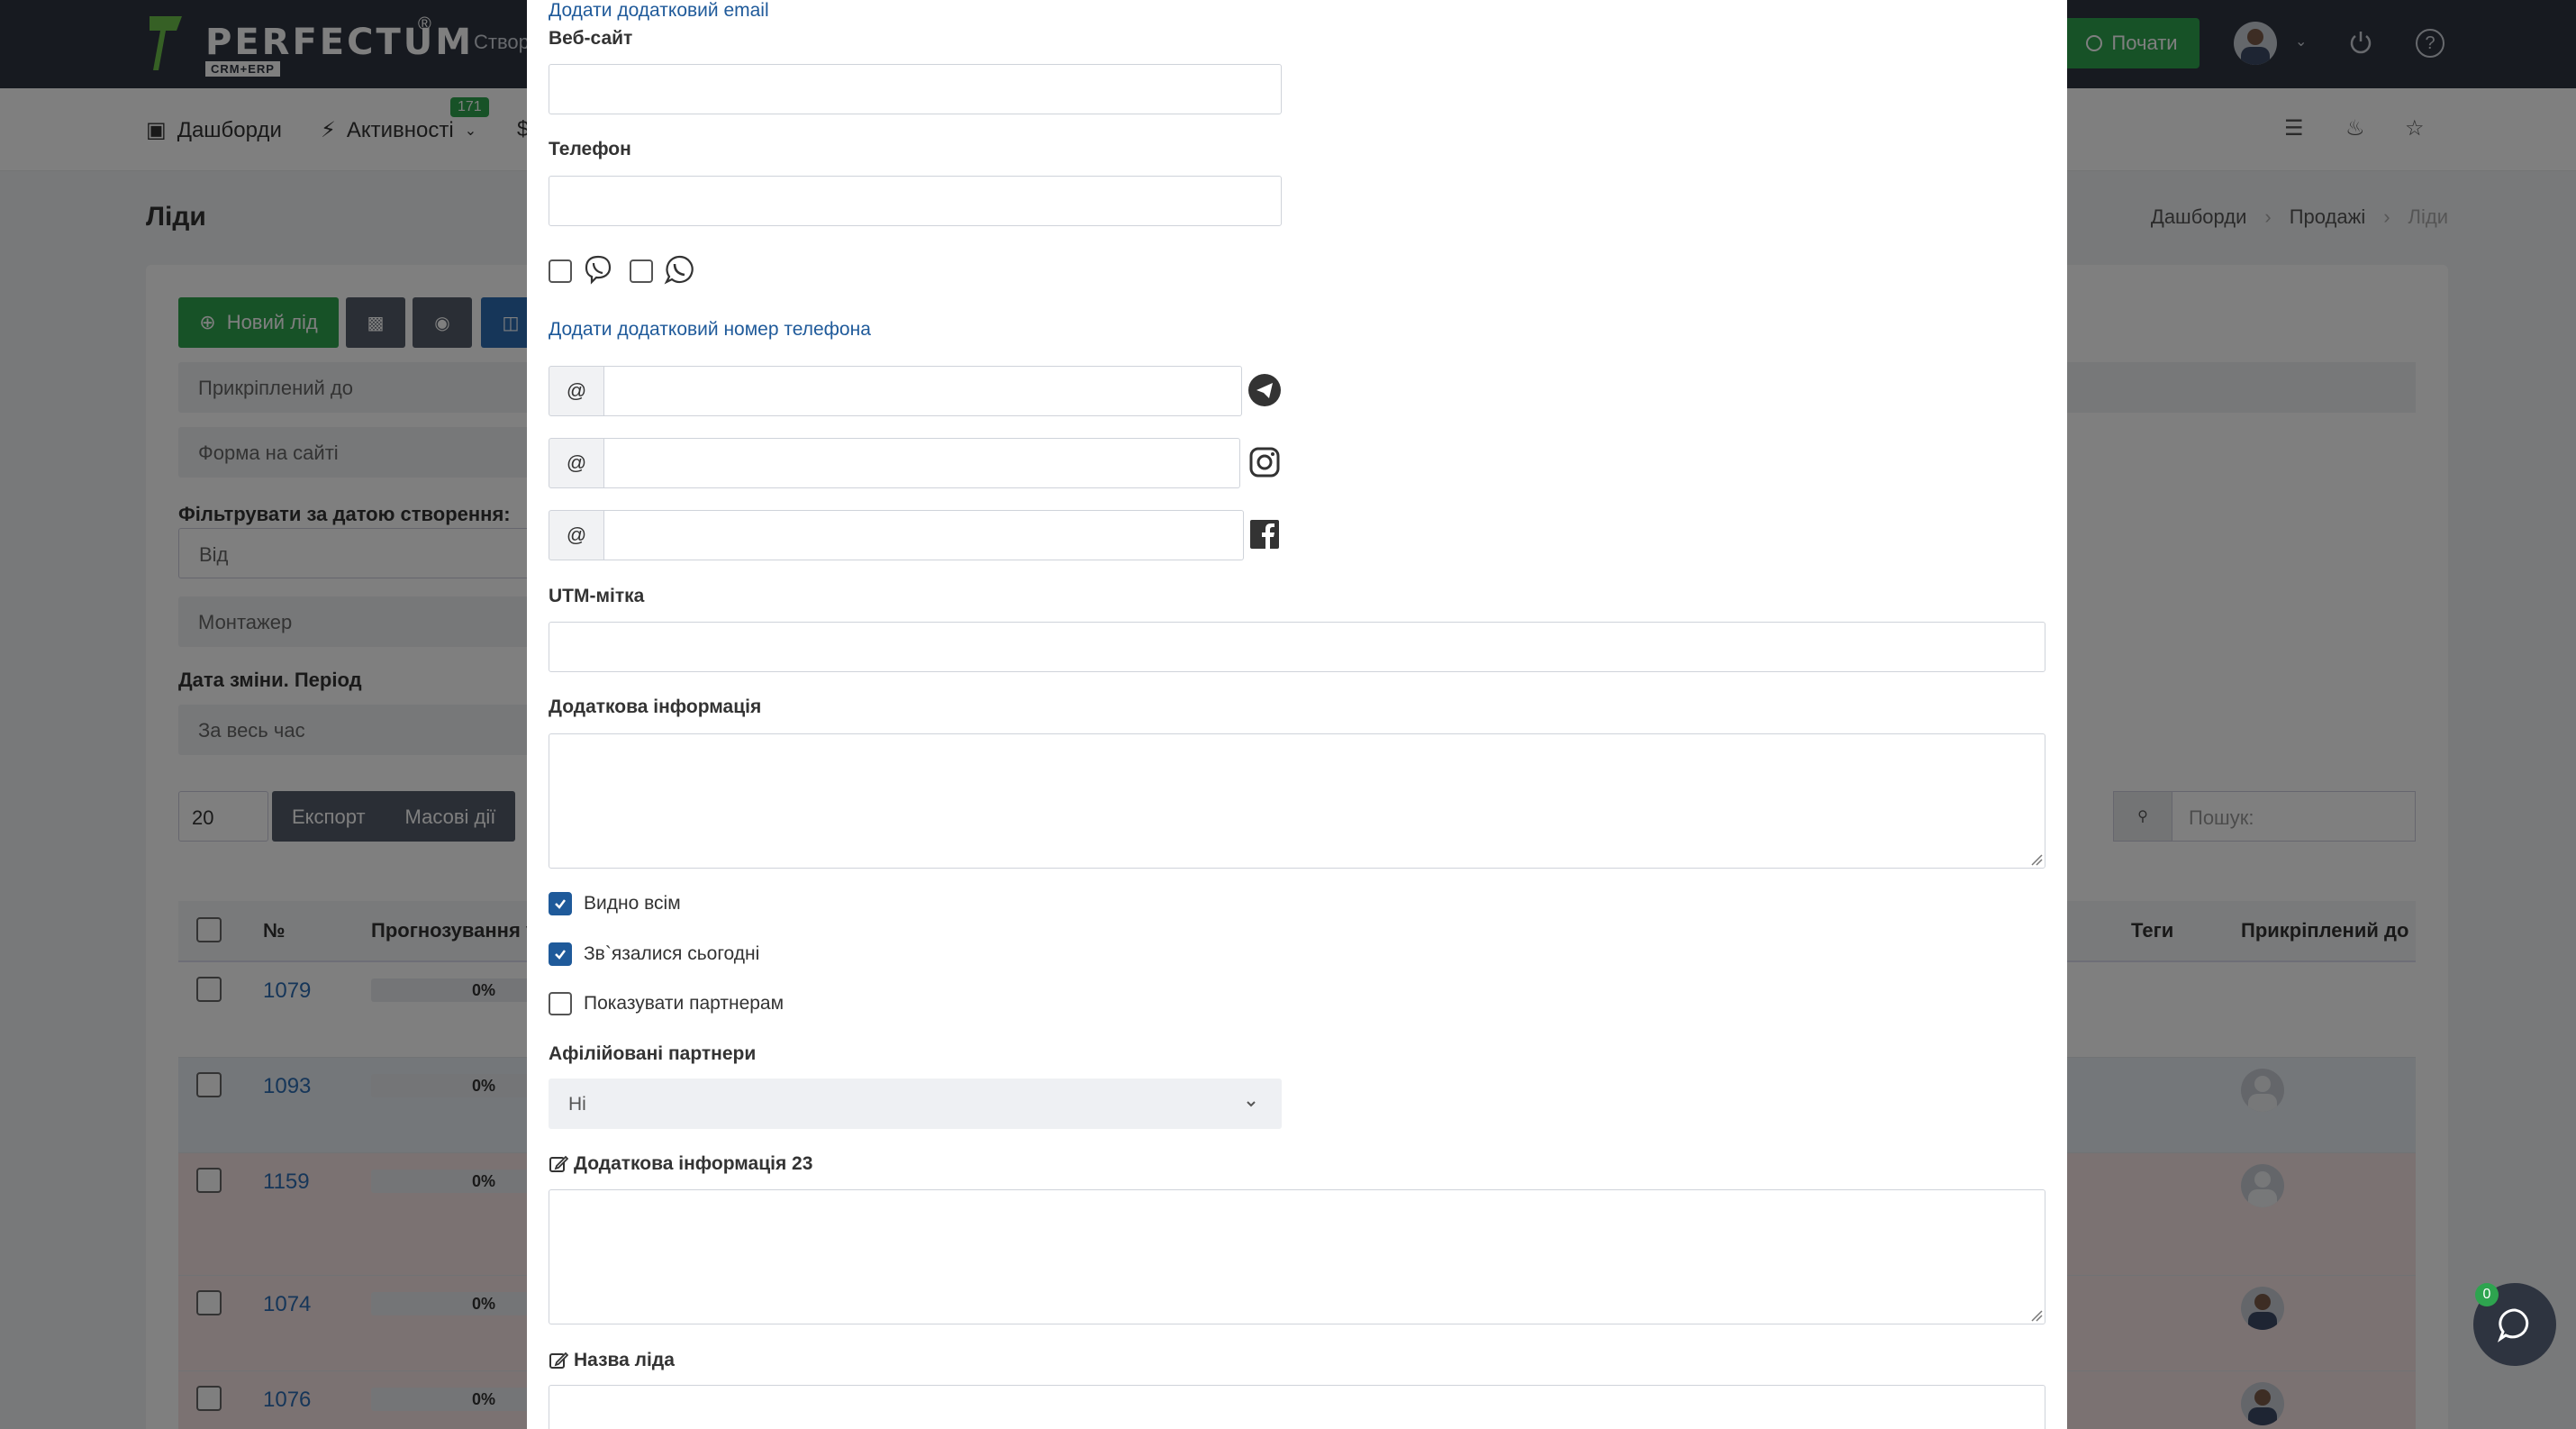 This screenshot has width=2576, height=1429. I want to click on extra-info-label: Додаткова інформація, so click(655, 706).